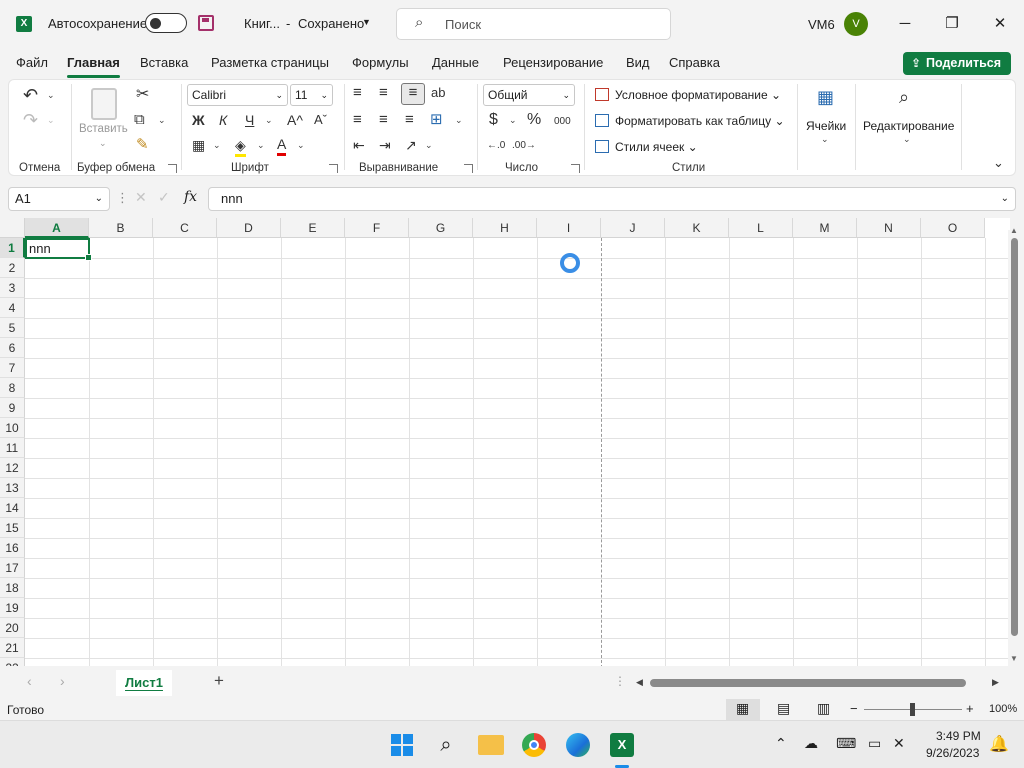 This screenshot has height=768, width=1024. What do you see at coordinates (999, 744) in the screenshot?
I see `notification-bell-icon: 🔔` at bounding box center [999, 744].